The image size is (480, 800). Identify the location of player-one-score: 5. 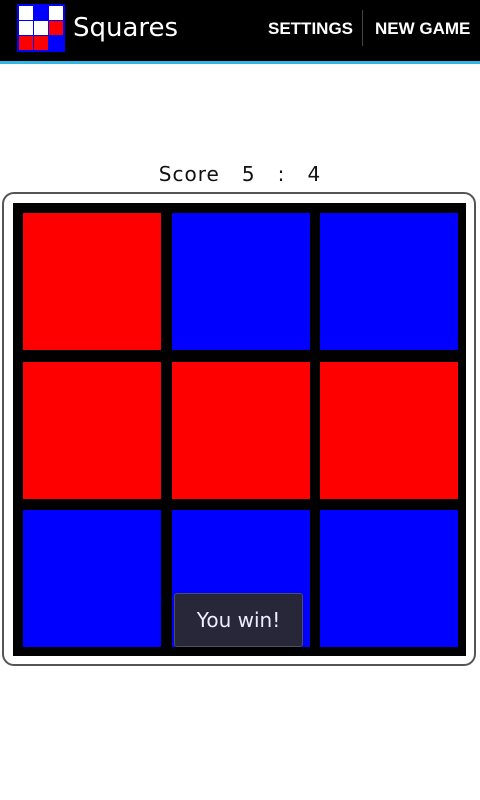
(248, 174).